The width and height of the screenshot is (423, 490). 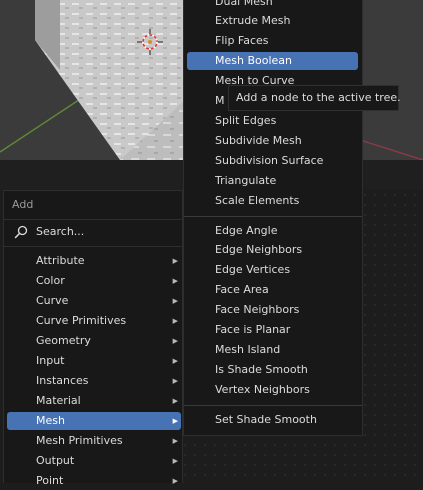 What do you see at coordinates (314, 98) in the screenshot?
I see `tooltip: Add a node to the active tree.` at bounding box center [314, 98].